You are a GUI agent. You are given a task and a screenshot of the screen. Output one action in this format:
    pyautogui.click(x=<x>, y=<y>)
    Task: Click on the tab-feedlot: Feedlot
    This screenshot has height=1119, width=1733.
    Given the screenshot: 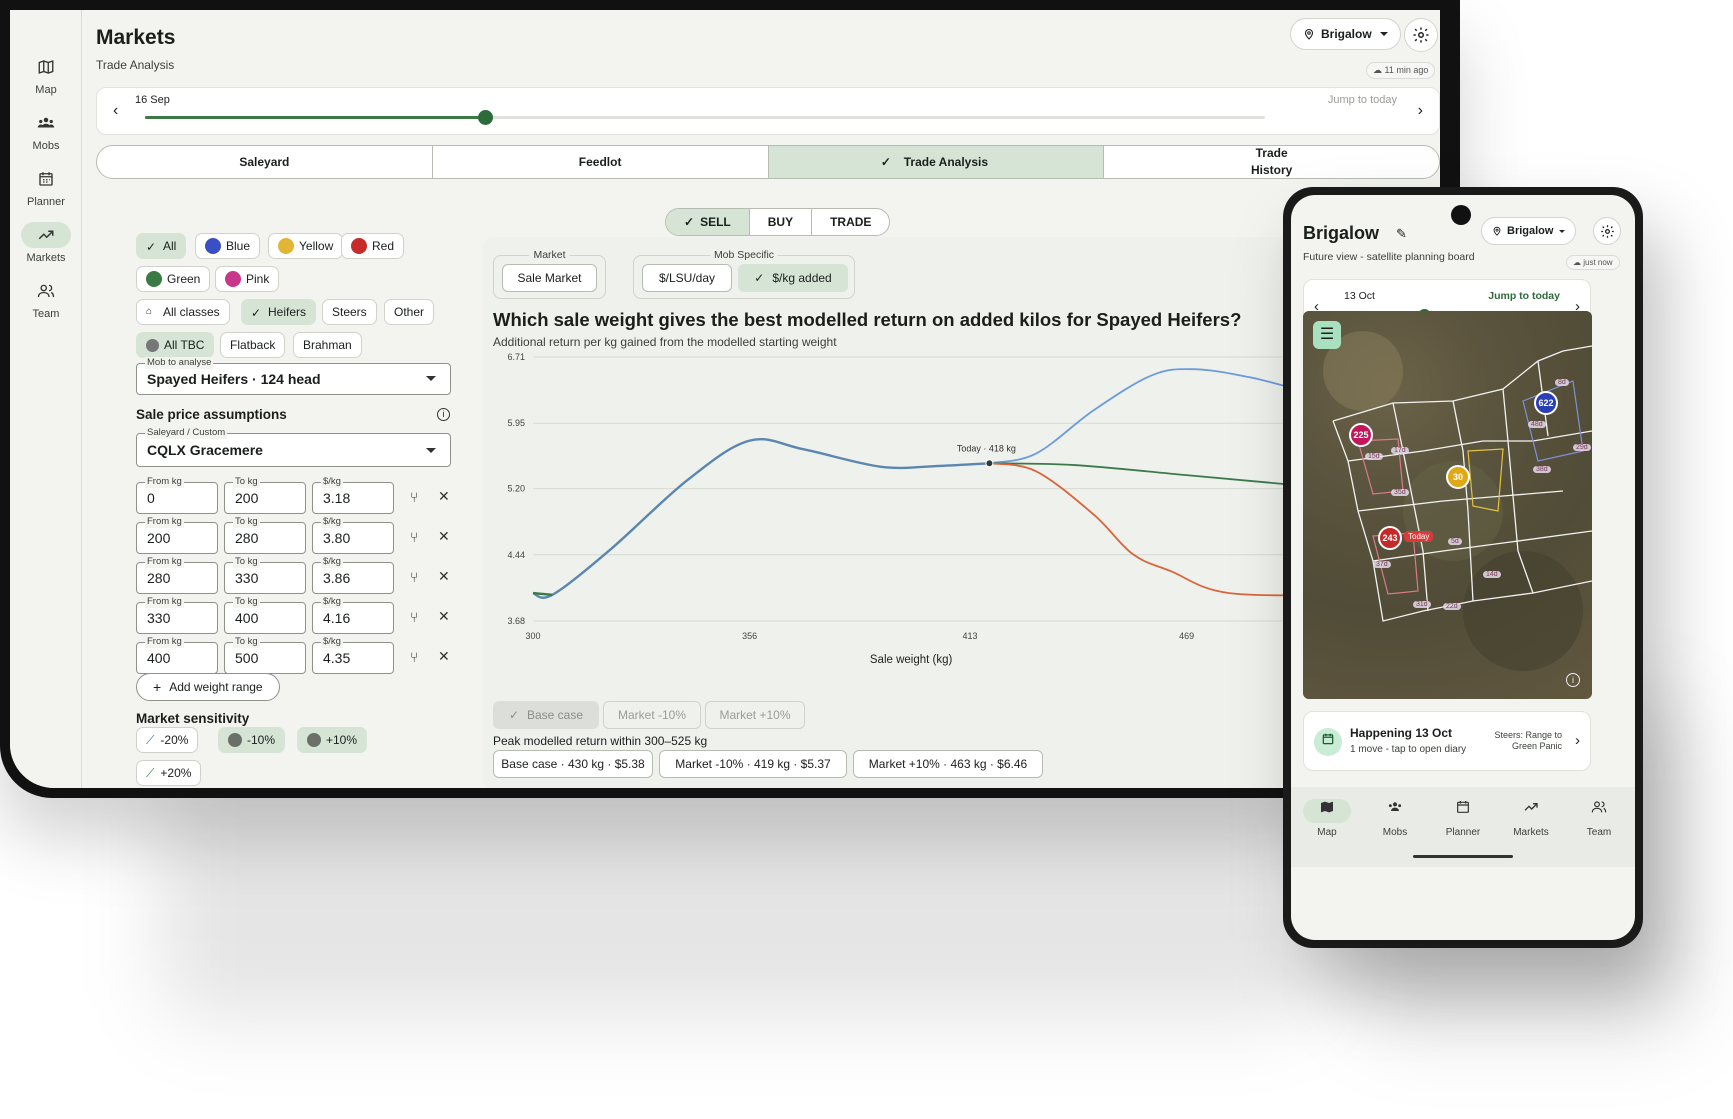 What is the action you would take?
    pyautogui.click(x=601, y=162)
    